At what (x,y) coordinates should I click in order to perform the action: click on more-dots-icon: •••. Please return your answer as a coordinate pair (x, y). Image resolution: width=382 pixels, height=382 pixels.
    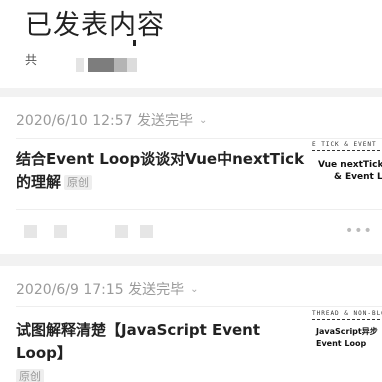
    Looking at the image, I should click on (359, 231).